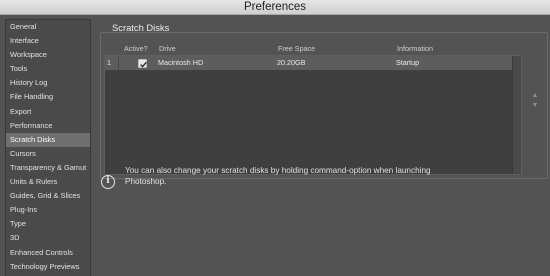 This screenshot has width=550, height=276. What do you see at coordinates (415, 48) in the screenshot?
I see `column-header-information: Information` at bounding box center [415, 48].